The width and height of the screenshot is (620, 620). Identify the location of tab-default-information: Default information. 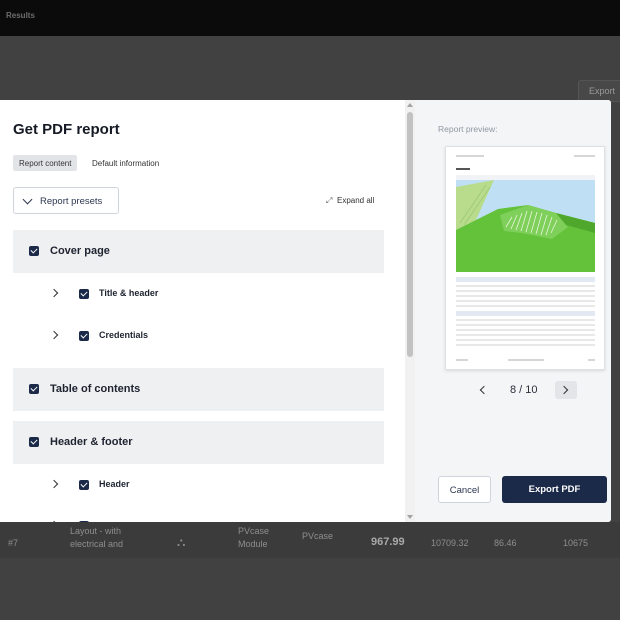
(125, 163).